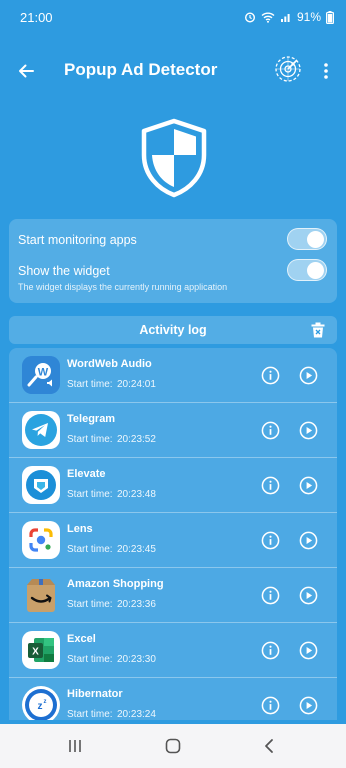 This screenshot has width=346, height=768. Describe the element at coordinates (173, 375) in the screenshot. I see `list-item: W WordWeb Audio Start time: 20:24:01` at that location.